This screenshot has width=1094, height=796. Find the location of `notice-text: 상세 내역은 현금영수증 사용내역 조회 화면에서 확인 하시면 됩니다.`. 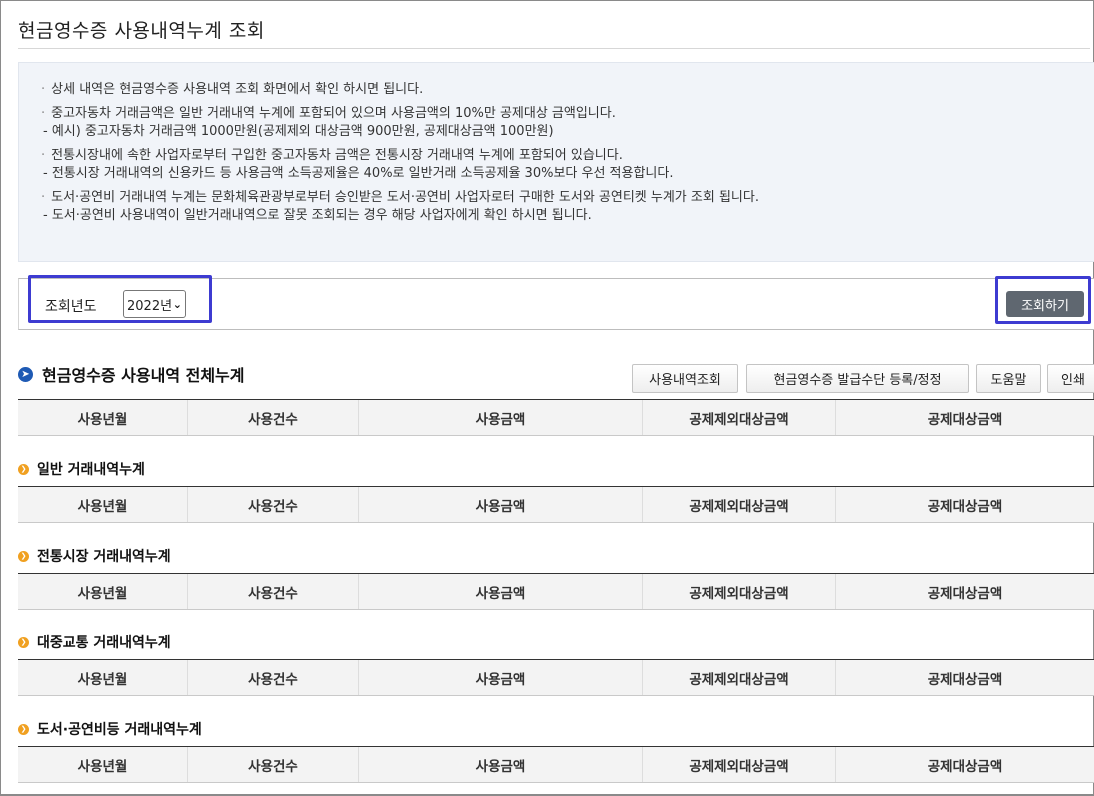

notice-text: 상세 내역은 현금영수증 사용내역 조회 화면에서 확인 하시면 됩니다. is located at coordinates (567, 90).